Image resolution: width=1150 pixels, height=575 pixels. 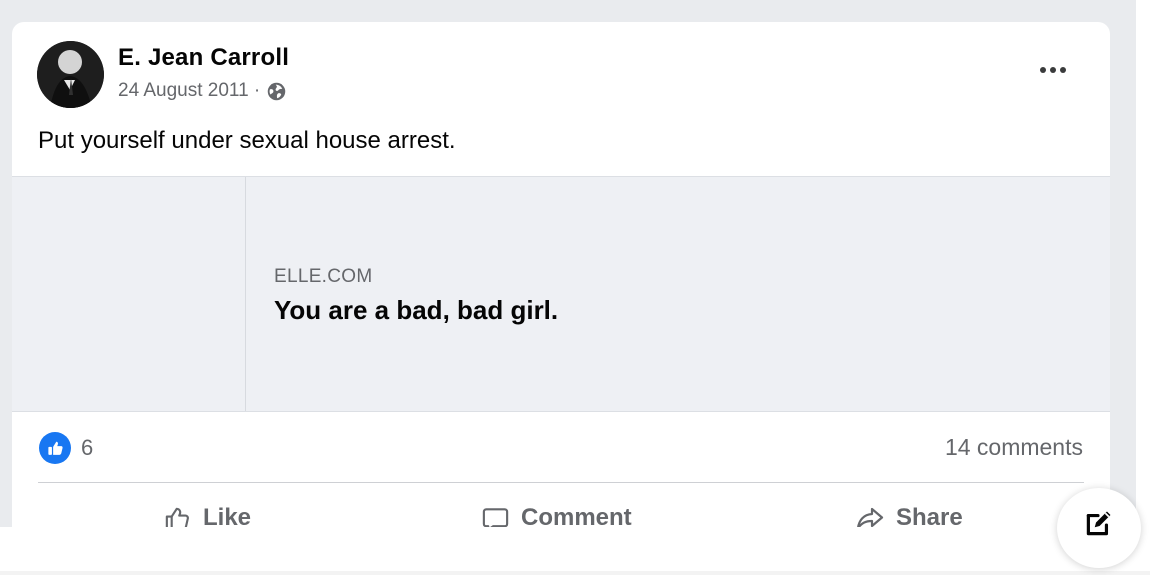 I want to click on reaction-summary: 6, so click(x=66, y=448).